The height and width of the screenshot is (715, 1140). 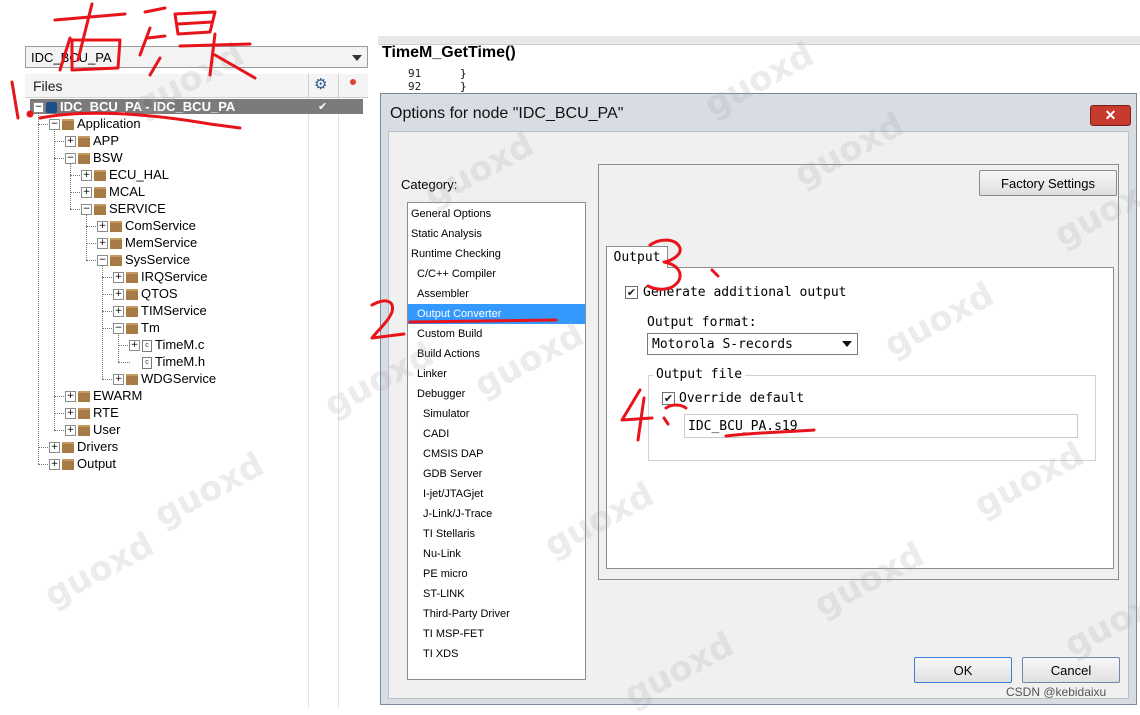 I want to click on editor-code: } }, so click(x=463, y=80).